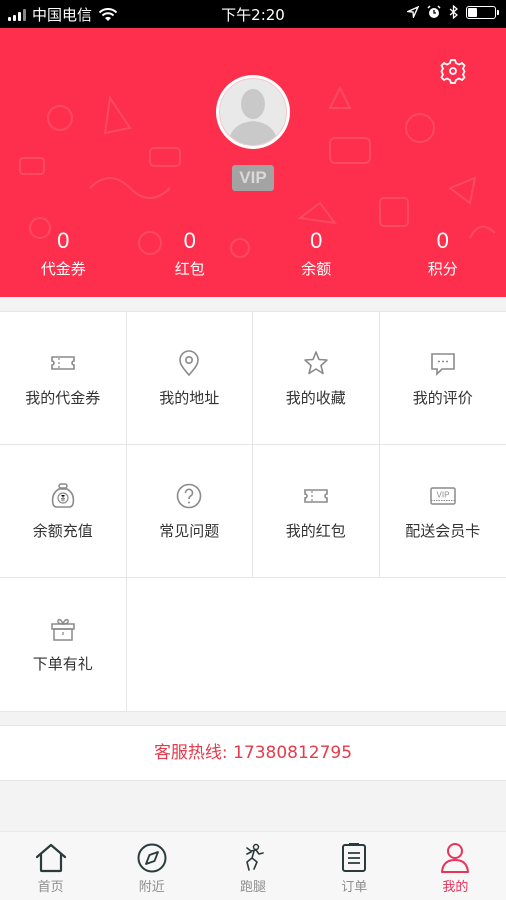 The width and height of the screenshot is (506, 900). Describe the element at coordinates (63, 644) in the screenshot. I see `menu-item-order-gift: 下单有礼` at that location.